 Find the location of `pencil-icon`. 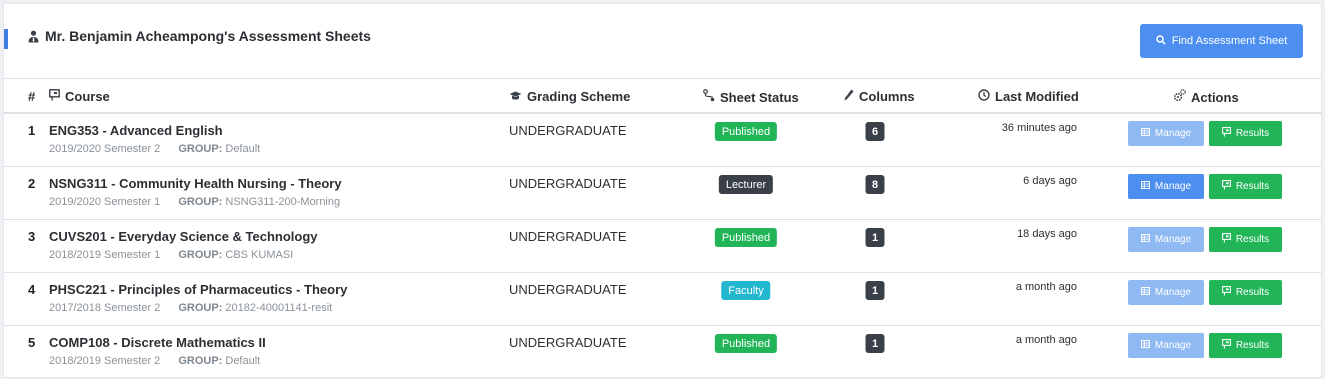

pencil-icon is located at coordinates (849, 96).